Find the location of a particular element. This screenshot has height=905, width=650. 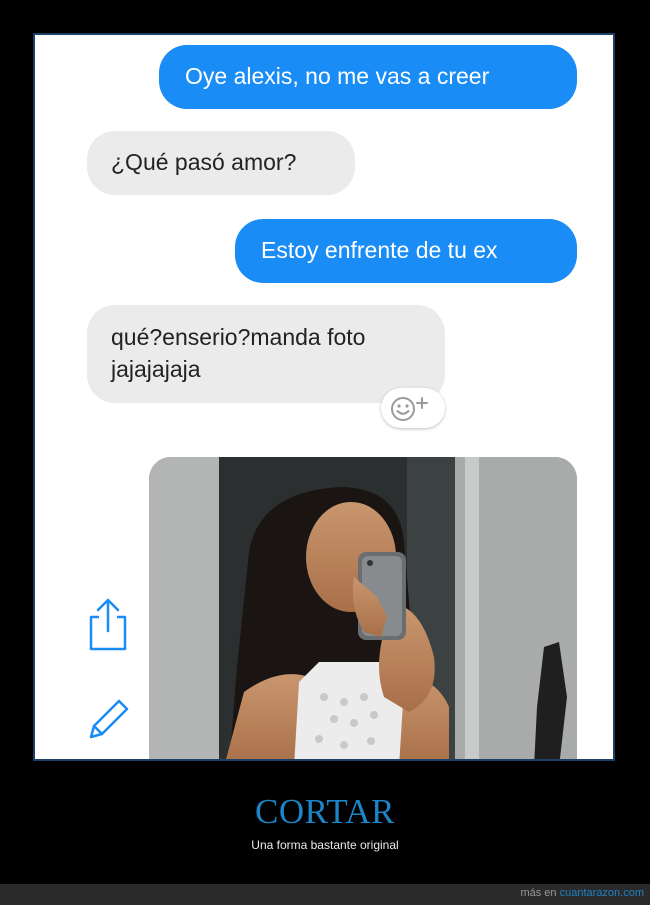

edit-button is located at coordinates (109, 721).